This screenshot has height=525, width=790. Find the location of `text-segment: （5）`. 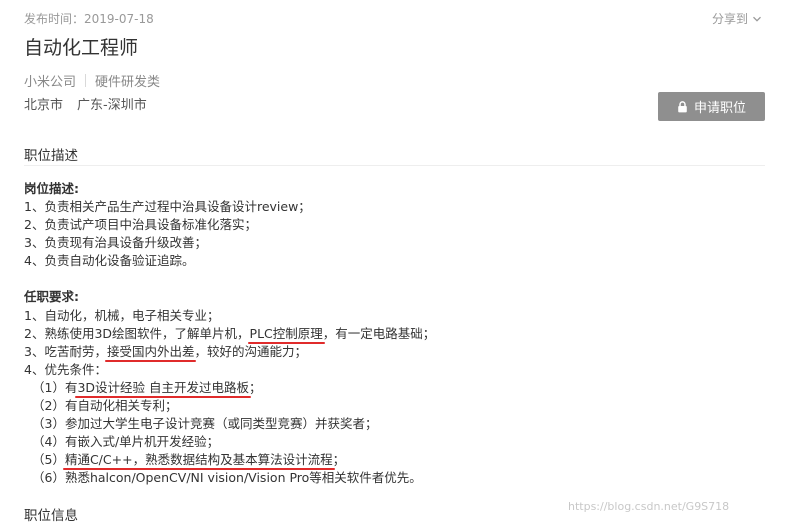

text-segment: （5） is located at coordinates (48, 460).